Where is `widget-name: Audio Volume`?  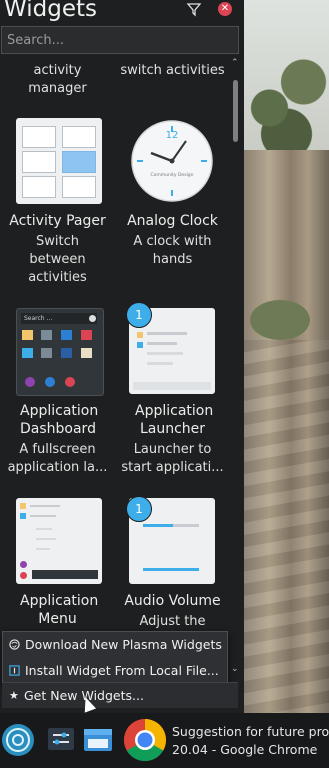 widget-name: Audio Volume is located at coordinates (172, 601).